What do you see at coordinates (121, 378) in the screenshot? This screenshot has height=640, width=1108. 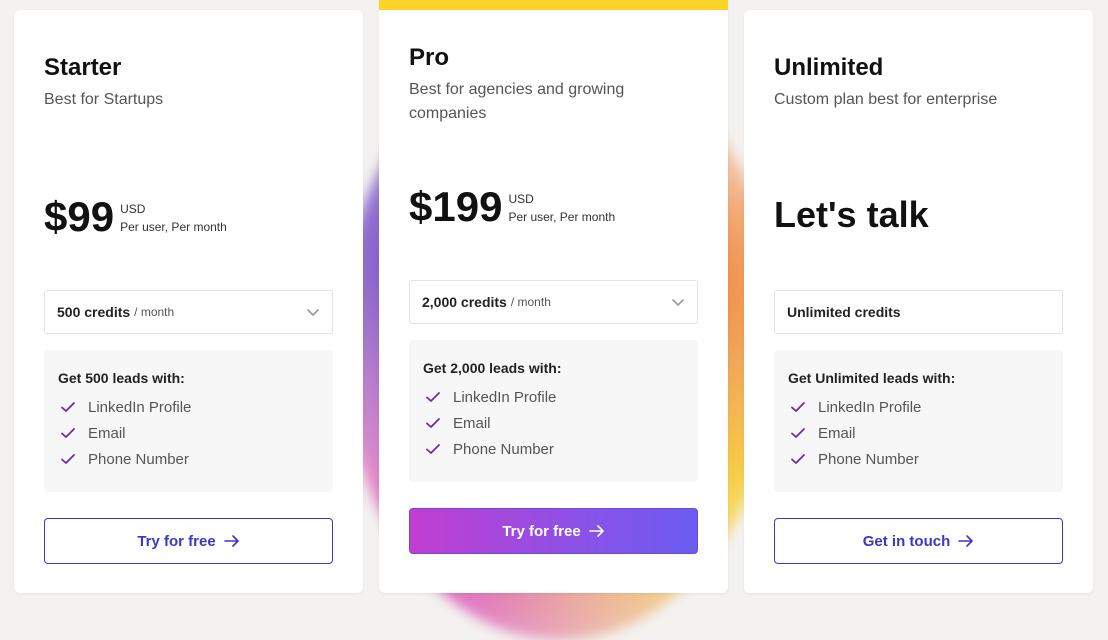 I see `features-title: Get 500 leads with:` at bounding box center [121, 378].